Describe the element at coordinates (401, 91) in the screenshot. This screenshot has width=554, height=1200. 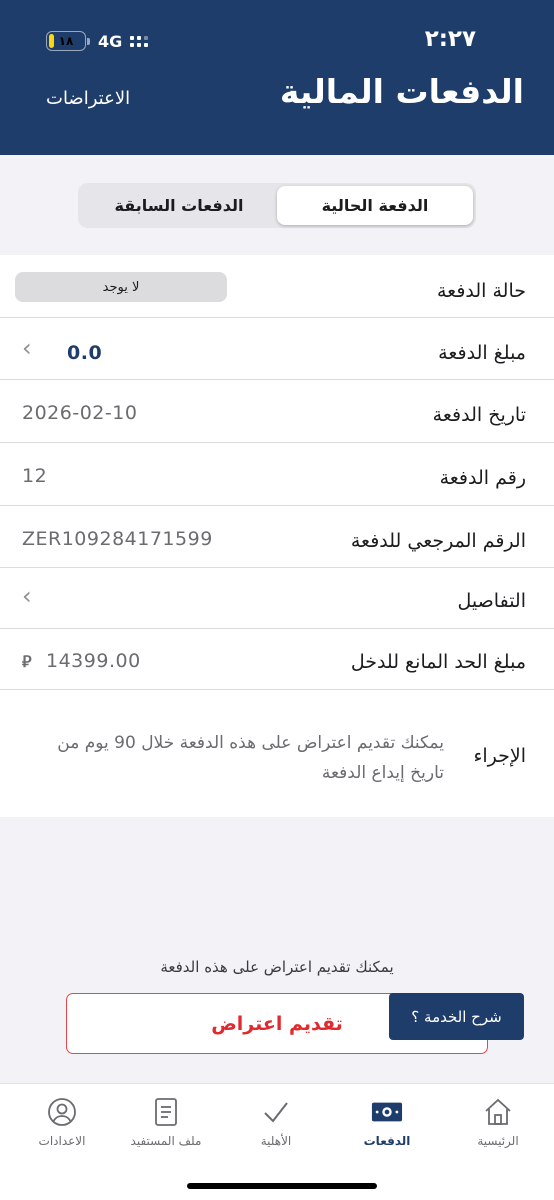
I see `page-title: الدفعات المالية` at that location.